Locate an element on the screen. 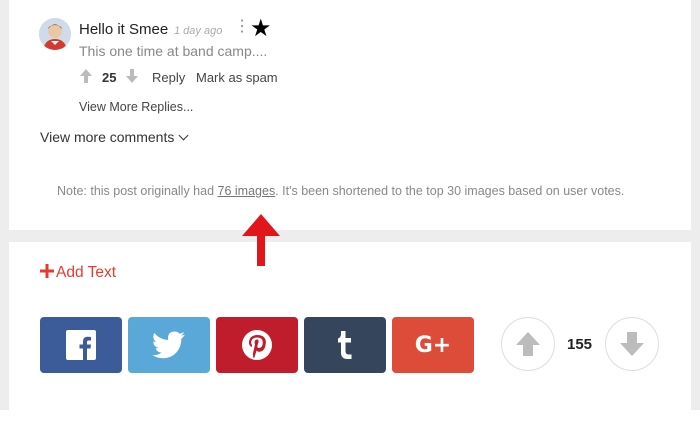 The height and width of the screenshot is (426, 700). pinterest-share-button is located at coordinates (257, 345).